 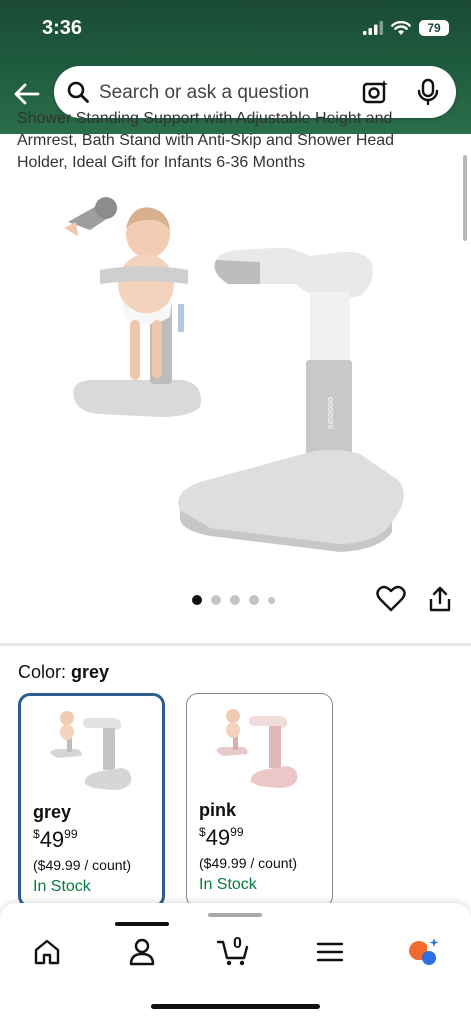 I want to click on account-icon, so click(x=142, y=952).